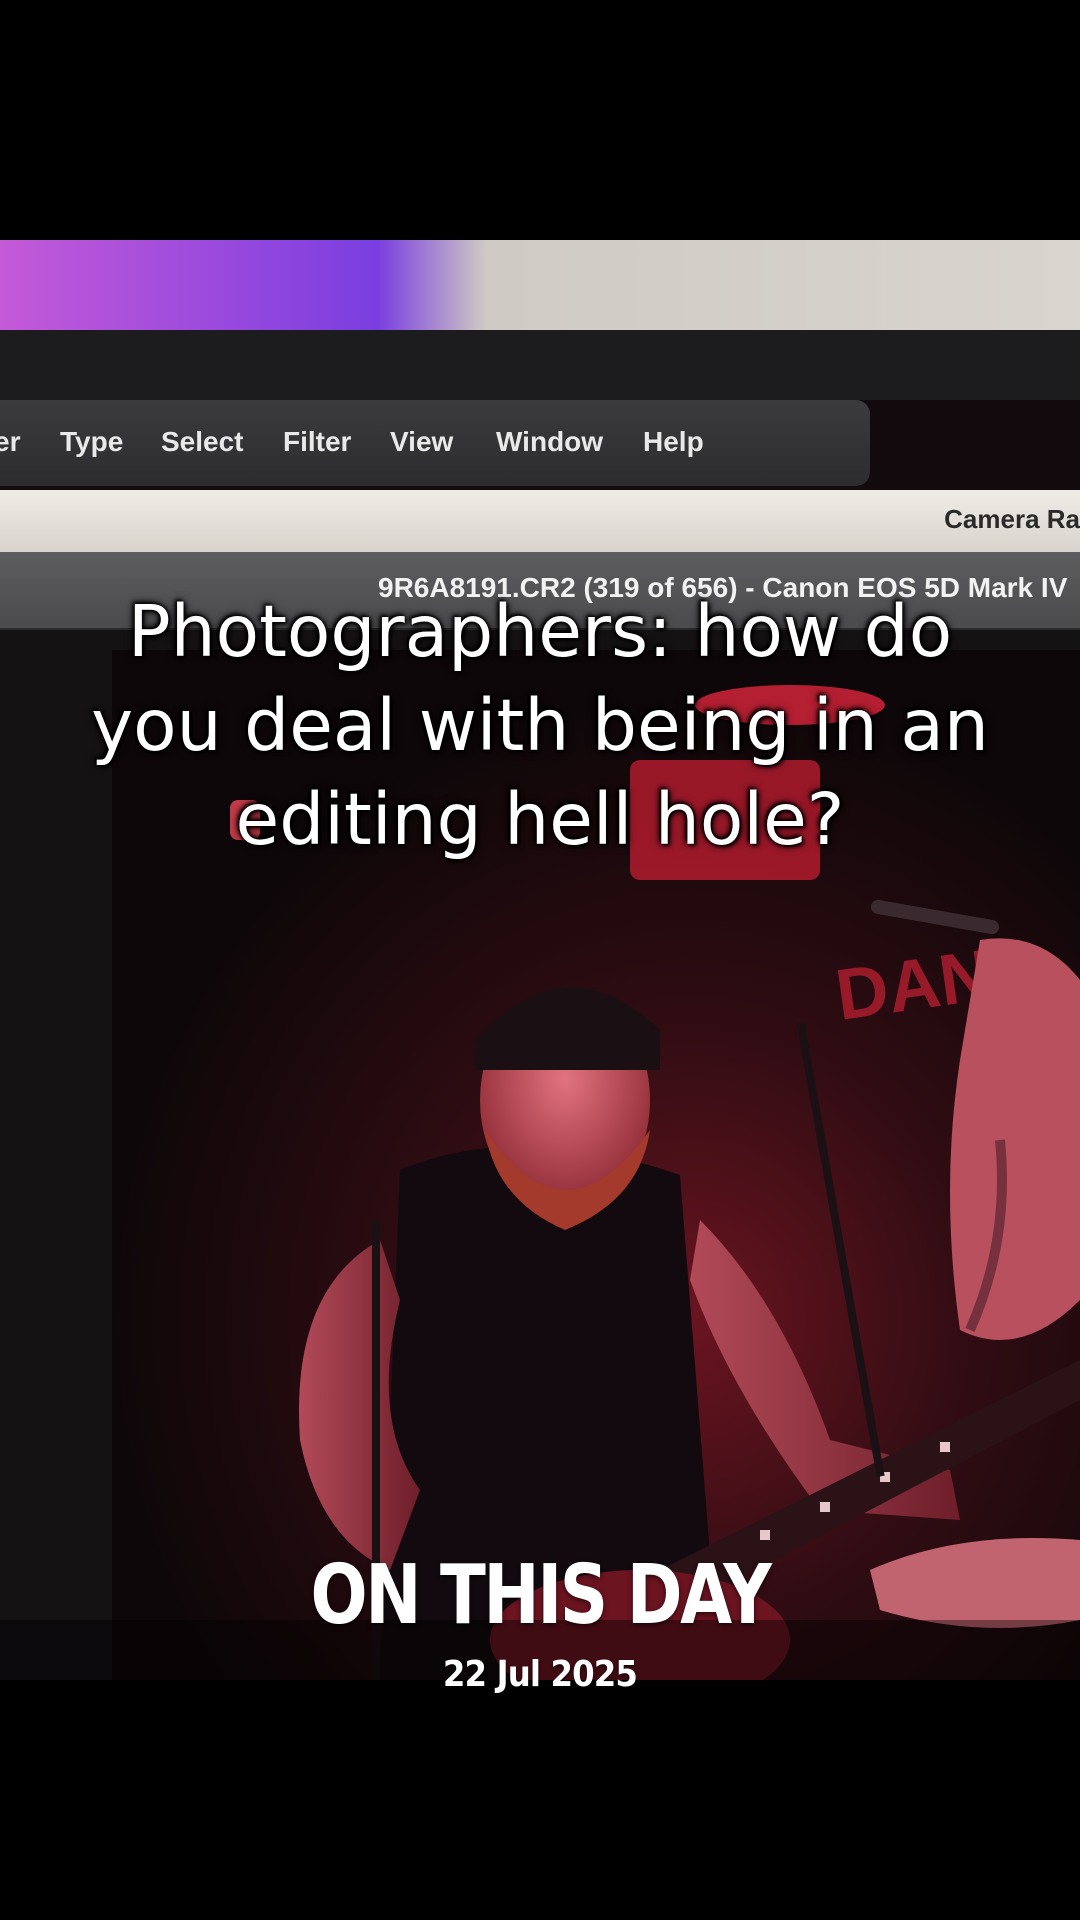 The image size is (1080, 1920). I want to click on menu-item-view: View, so click(421, 442).